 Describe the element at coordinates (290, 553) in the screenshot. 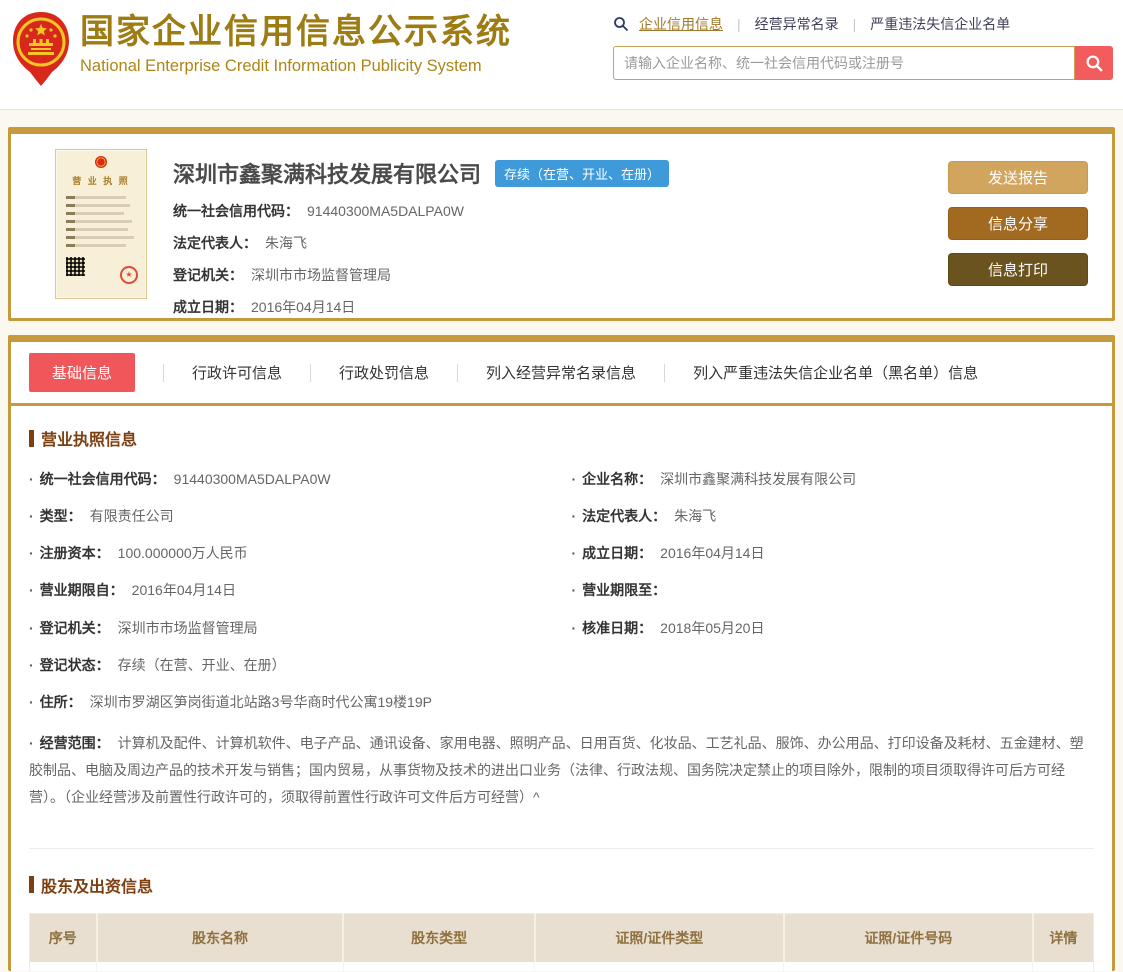

I see `field-registered-capital: 注册资本：100.000000万人民币` at that location.